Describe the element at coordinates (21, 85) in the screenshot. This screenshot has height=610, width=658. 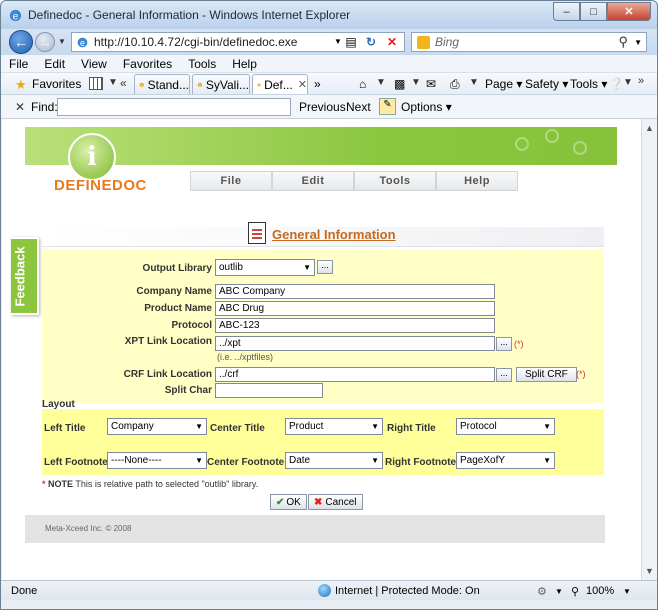
I see `favorites-star-icon: ★` at that location.